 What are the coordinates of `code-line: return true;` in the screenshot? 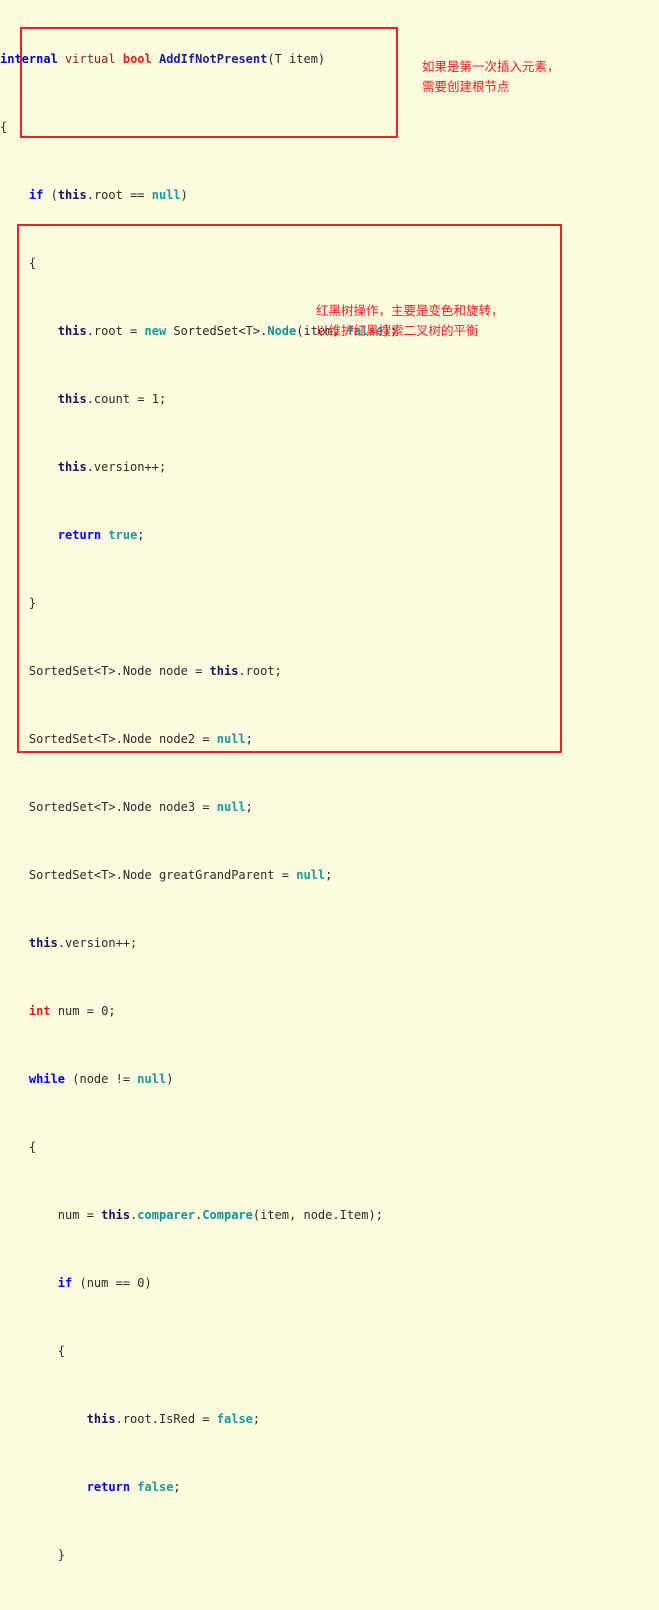 It's located at (101, 535).